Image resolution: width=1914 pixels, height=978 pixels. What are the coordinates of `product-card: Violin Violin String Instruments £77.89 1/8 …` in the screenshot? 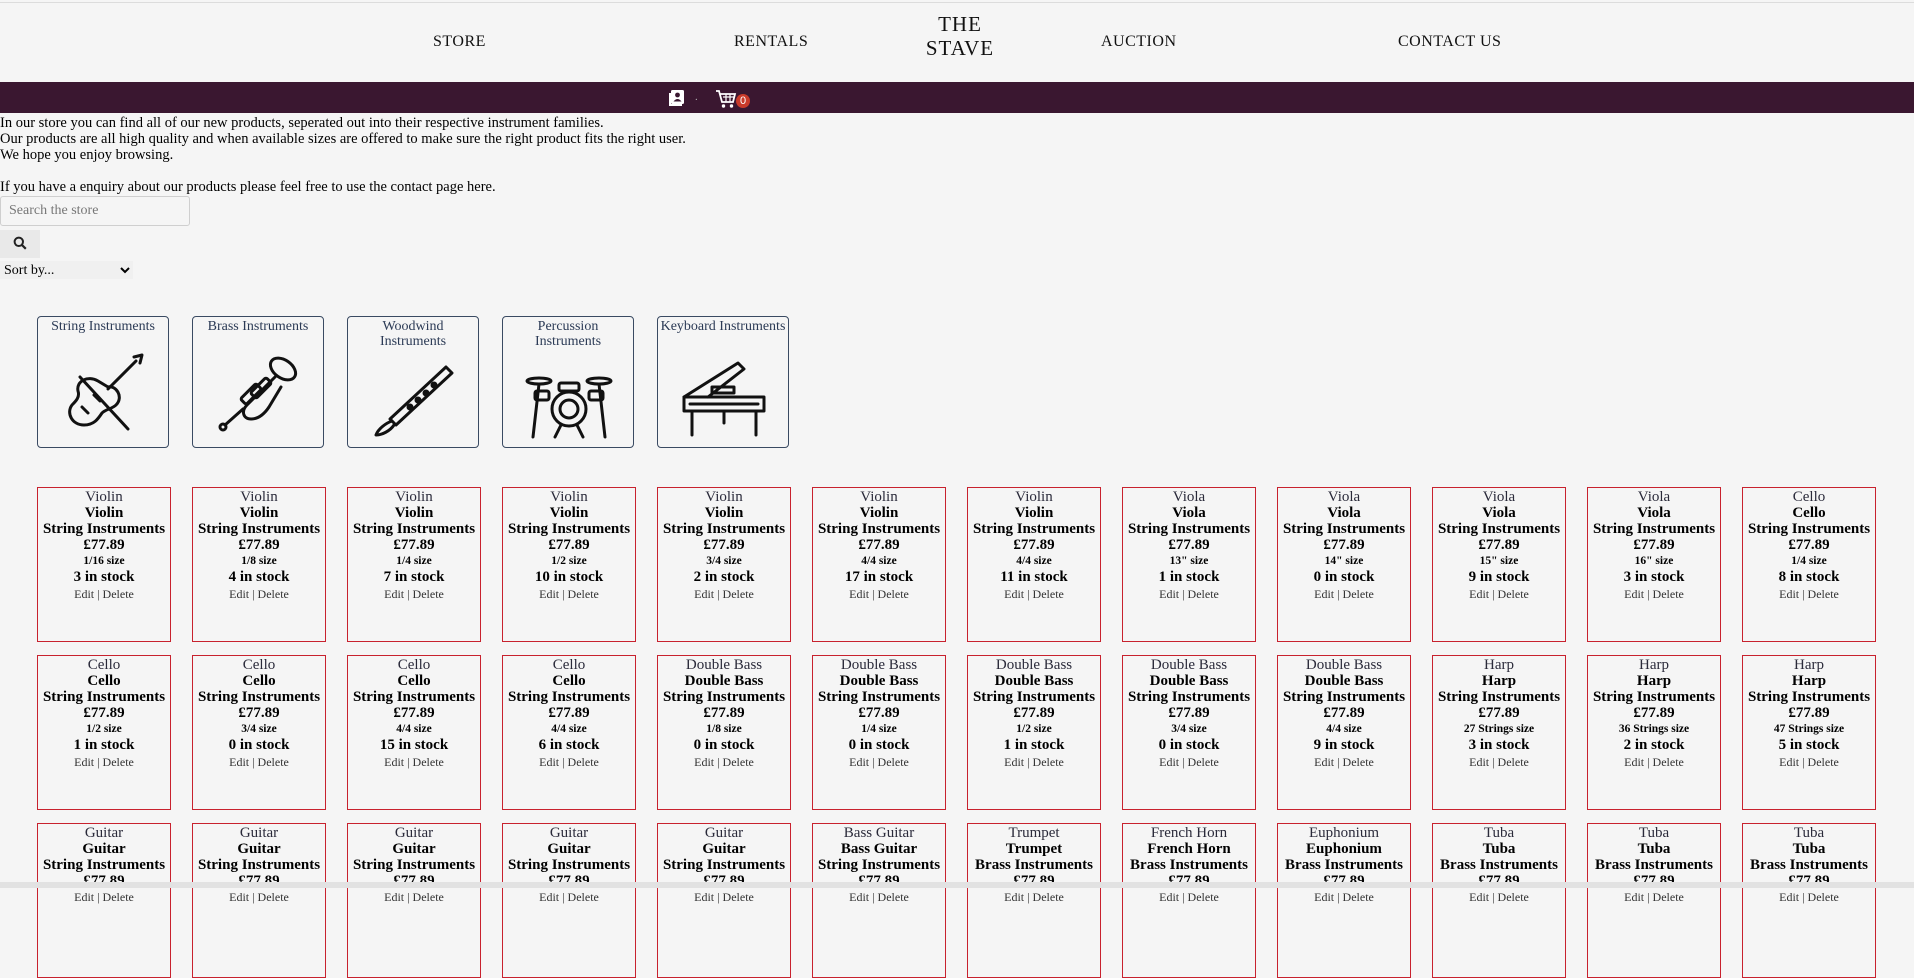 It's located at (259, 564).